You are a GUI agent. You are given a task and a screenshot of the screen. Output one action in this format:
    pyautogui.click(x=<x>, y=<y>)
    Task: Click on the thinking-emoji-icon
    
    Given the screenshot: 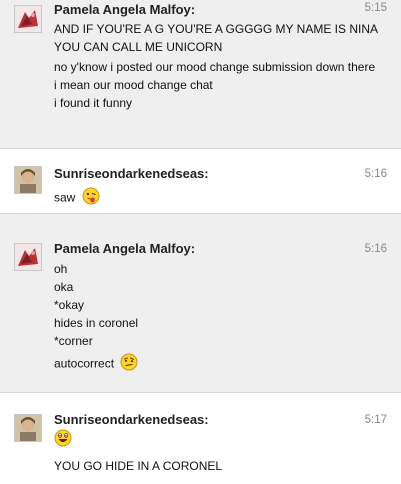 What is the action you would take?
    pyautogui.click(x=129, y=364)
    